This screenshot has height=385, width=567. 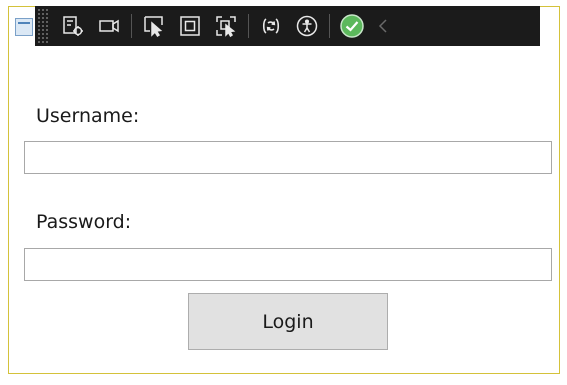 I want to click on record-icon, so click(x=109, y=26).